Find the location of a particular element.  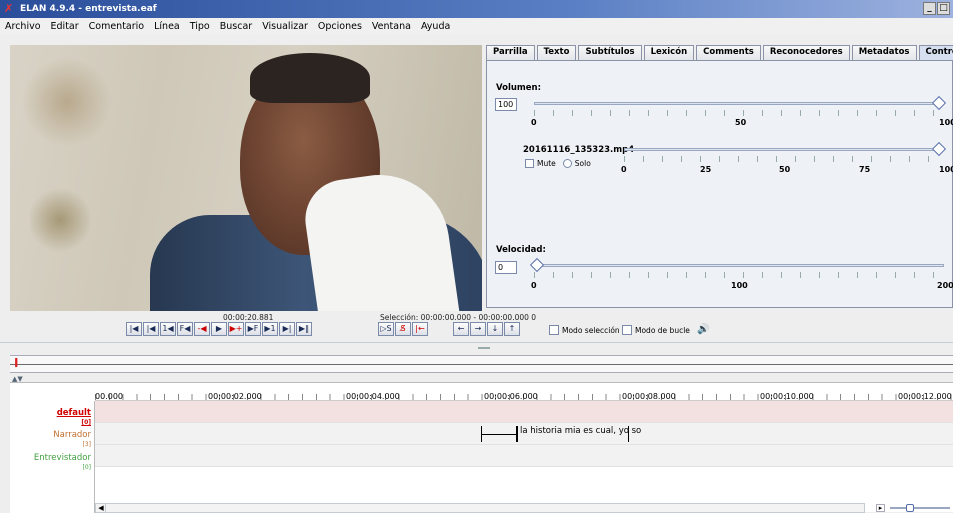

tab-metadatos: Metadatos is located at coordinates (884, 52).